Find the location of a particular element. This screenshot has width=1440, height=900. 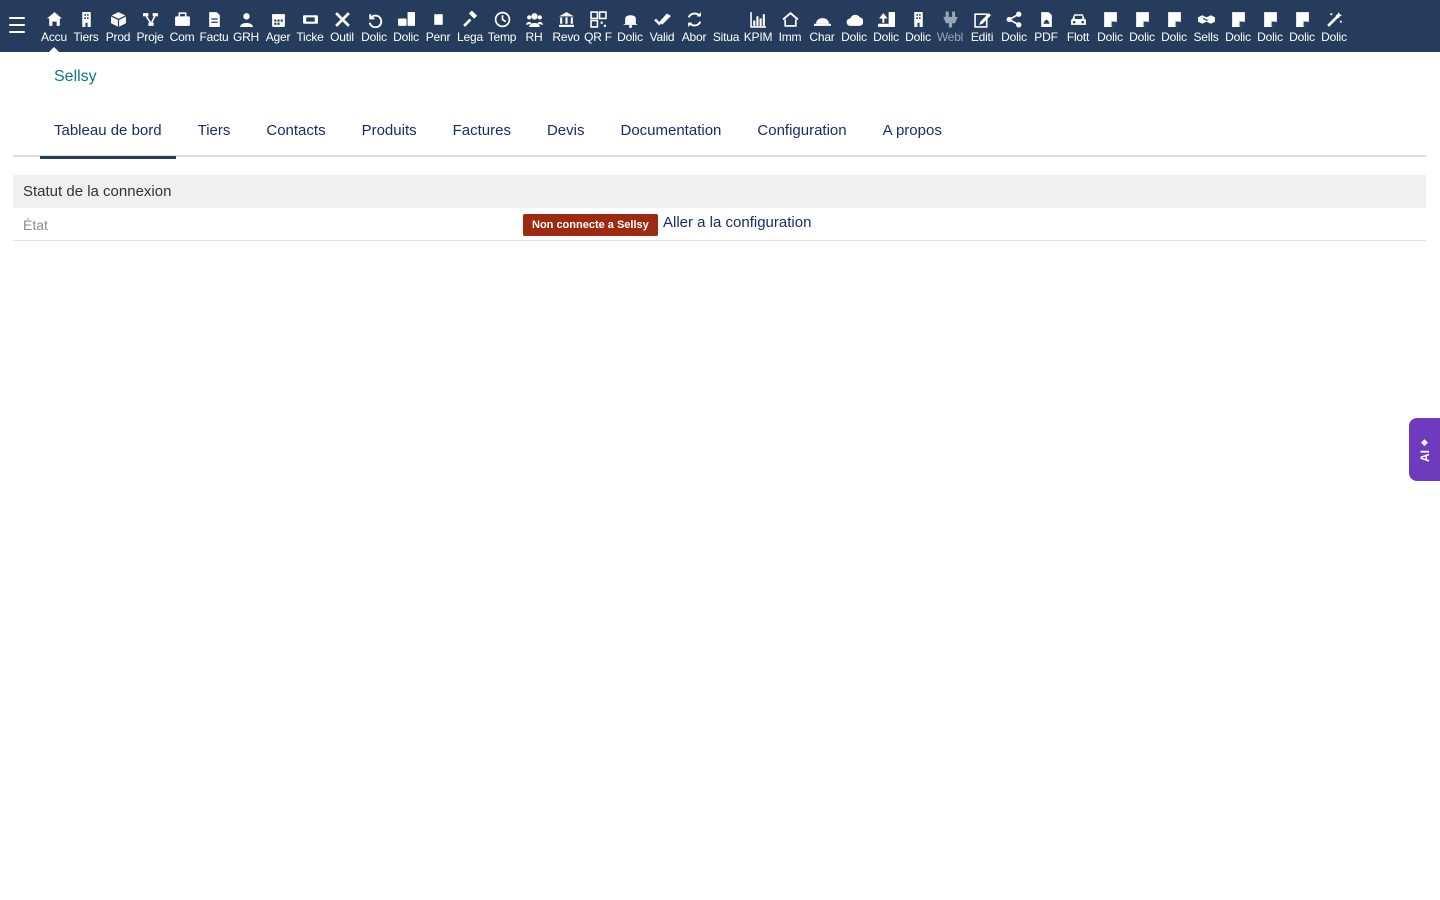

menu-item: Editi is located at coordinates (982, 26).